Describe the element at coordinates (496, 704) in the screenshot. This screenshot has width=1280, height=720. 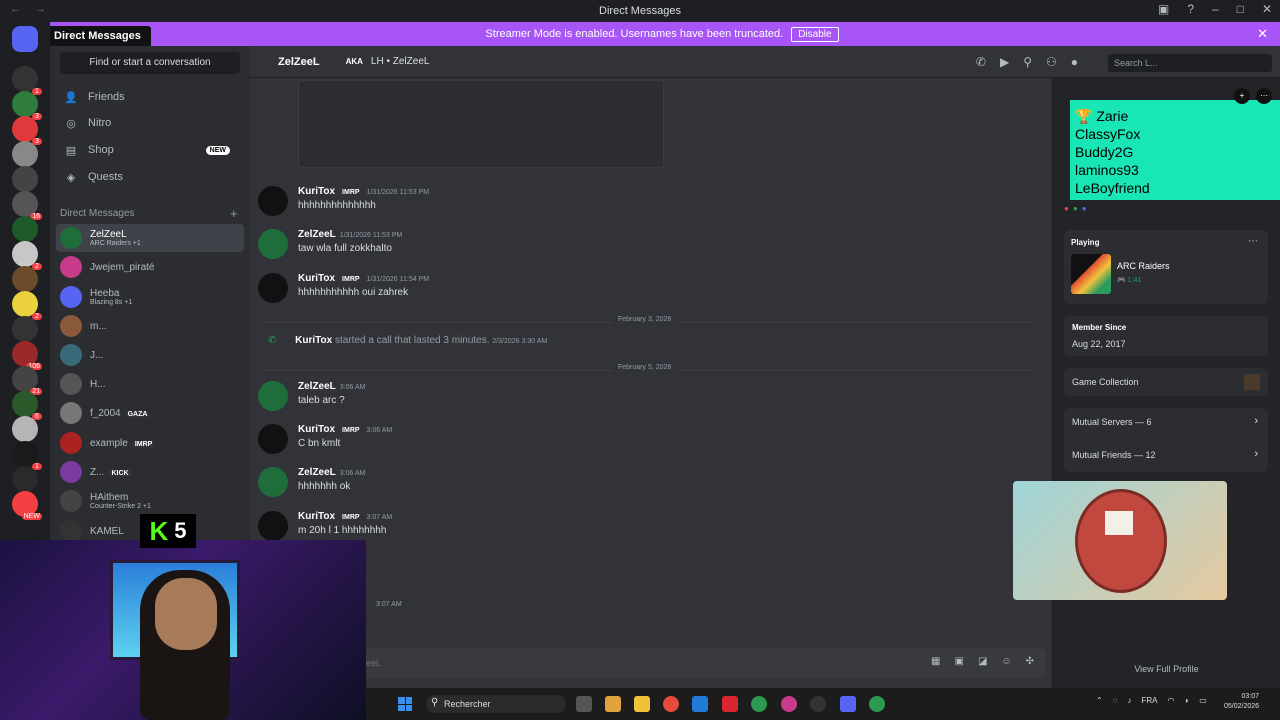
I see `taskbar-search: Rechercher` at that location.